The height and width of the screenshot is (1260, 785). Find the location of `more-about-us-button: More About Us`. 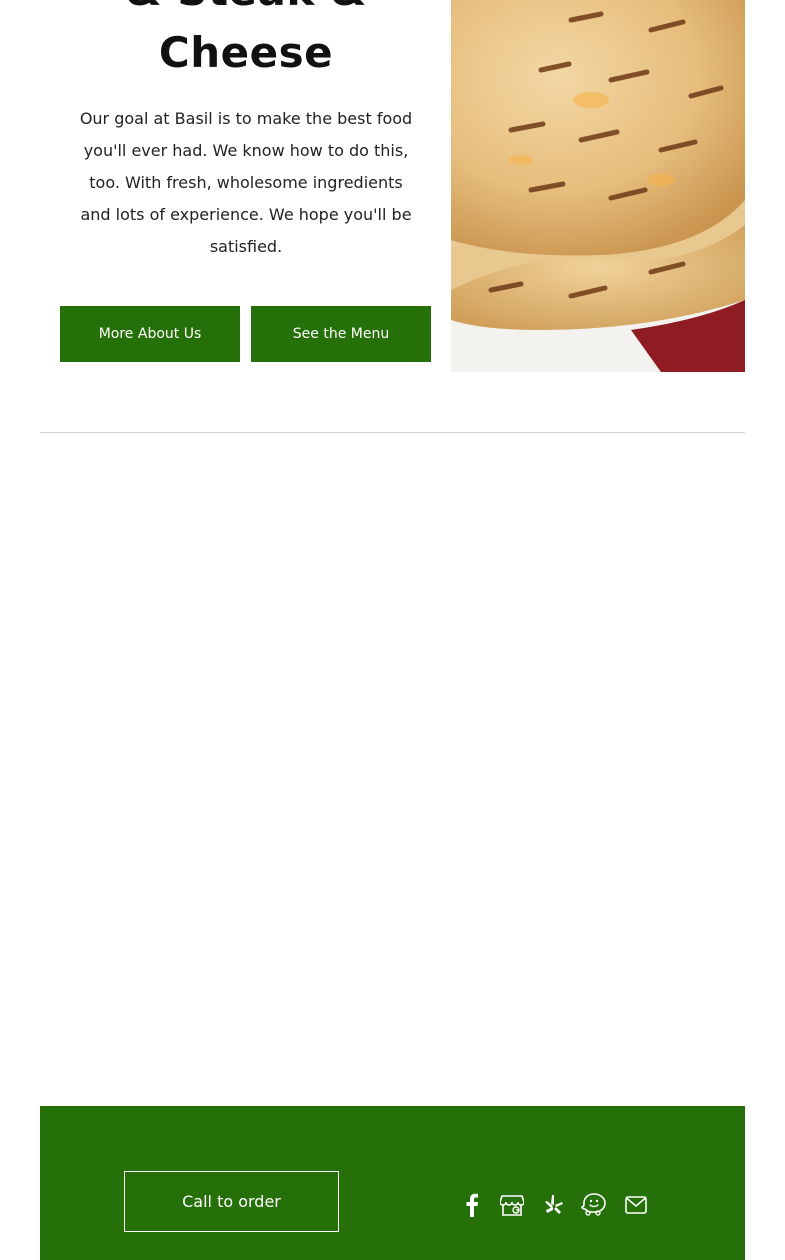

more-about-us-button: More About Us is located at coordinates (150, 334).